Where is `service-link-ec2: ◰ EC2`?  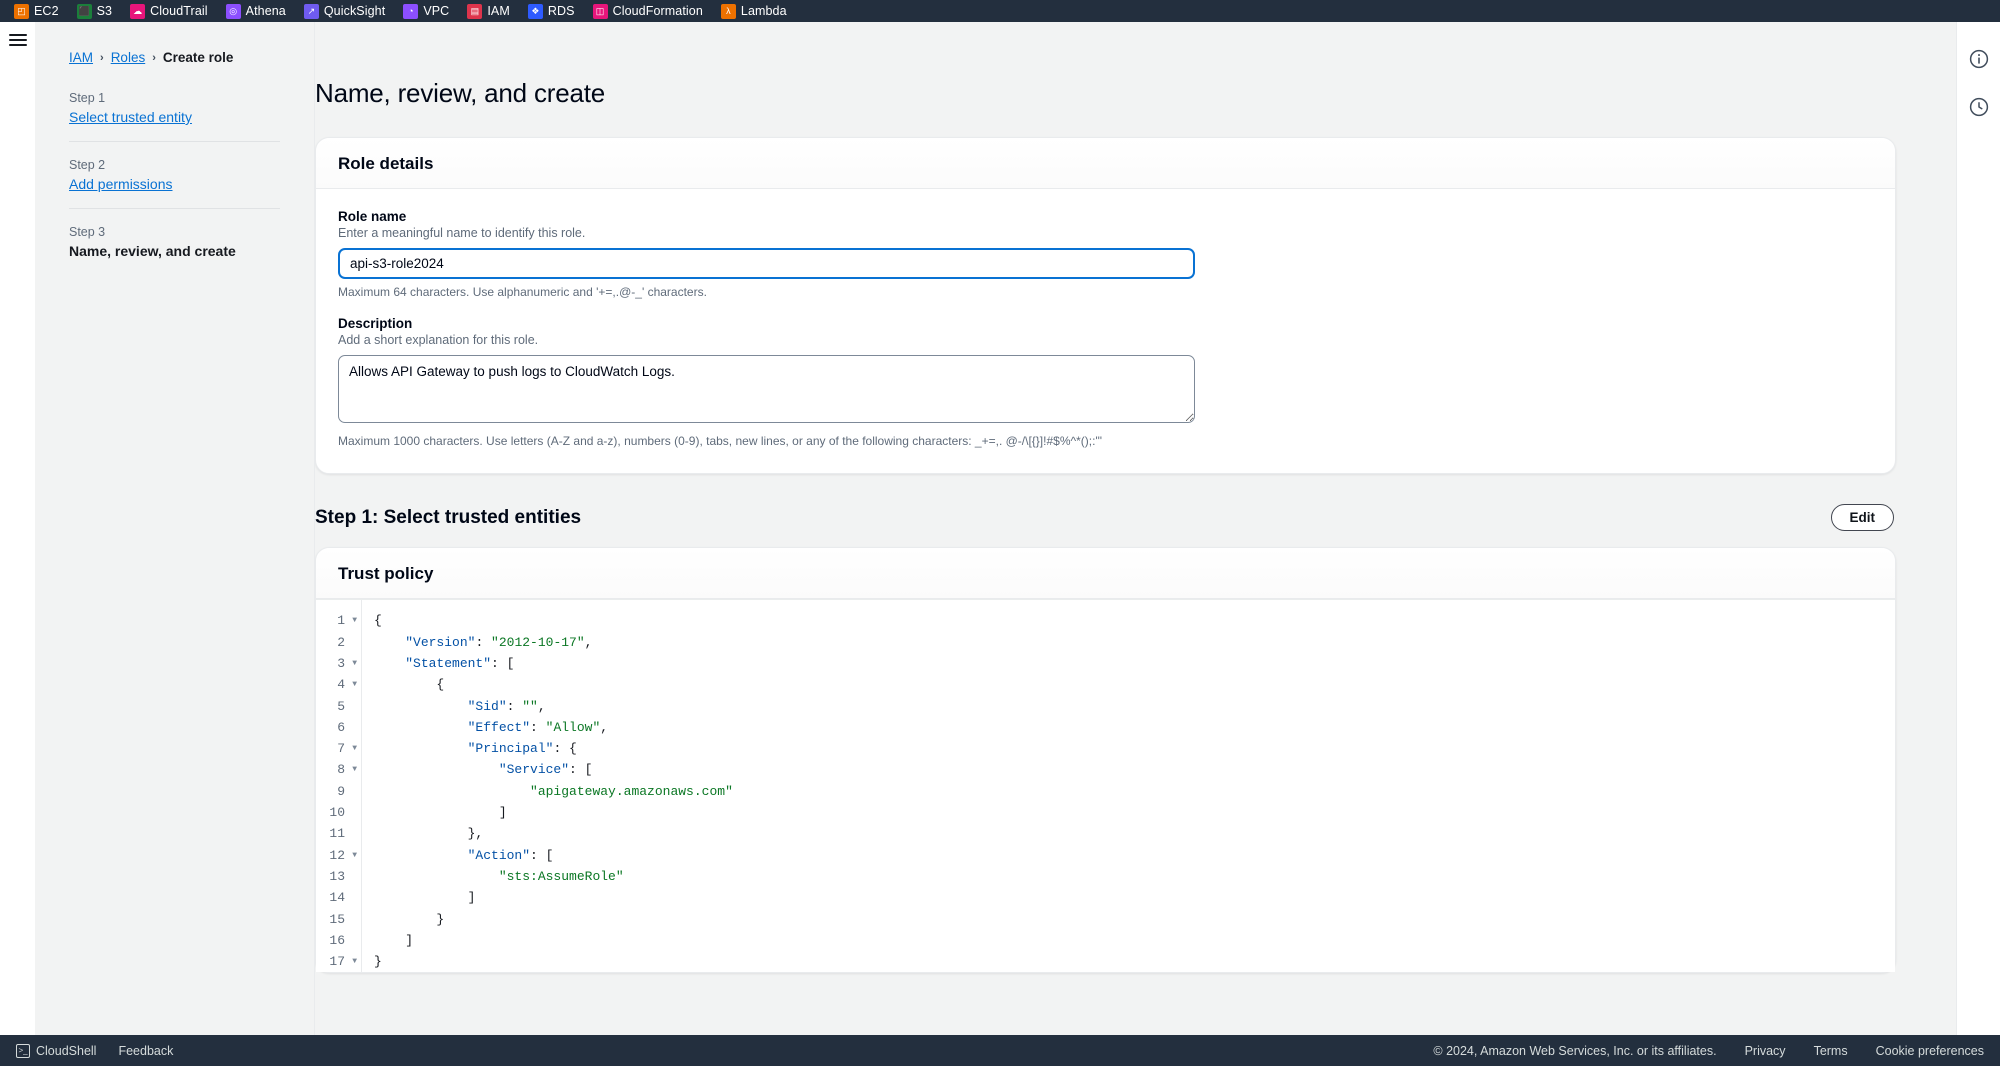 service-link-ec2: ◰ EC2 is located at coordinates (41, 11).